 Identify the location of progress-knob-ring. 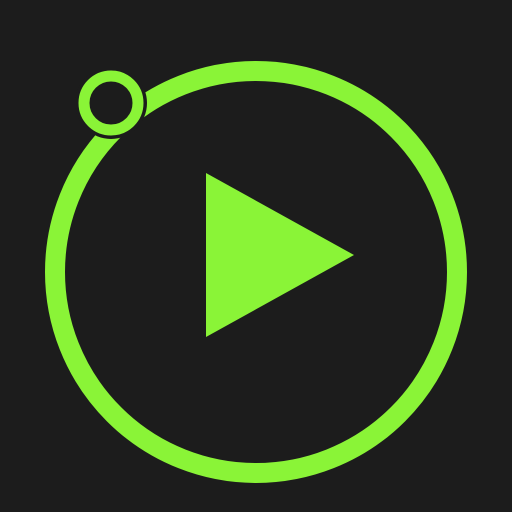
(111, 103).